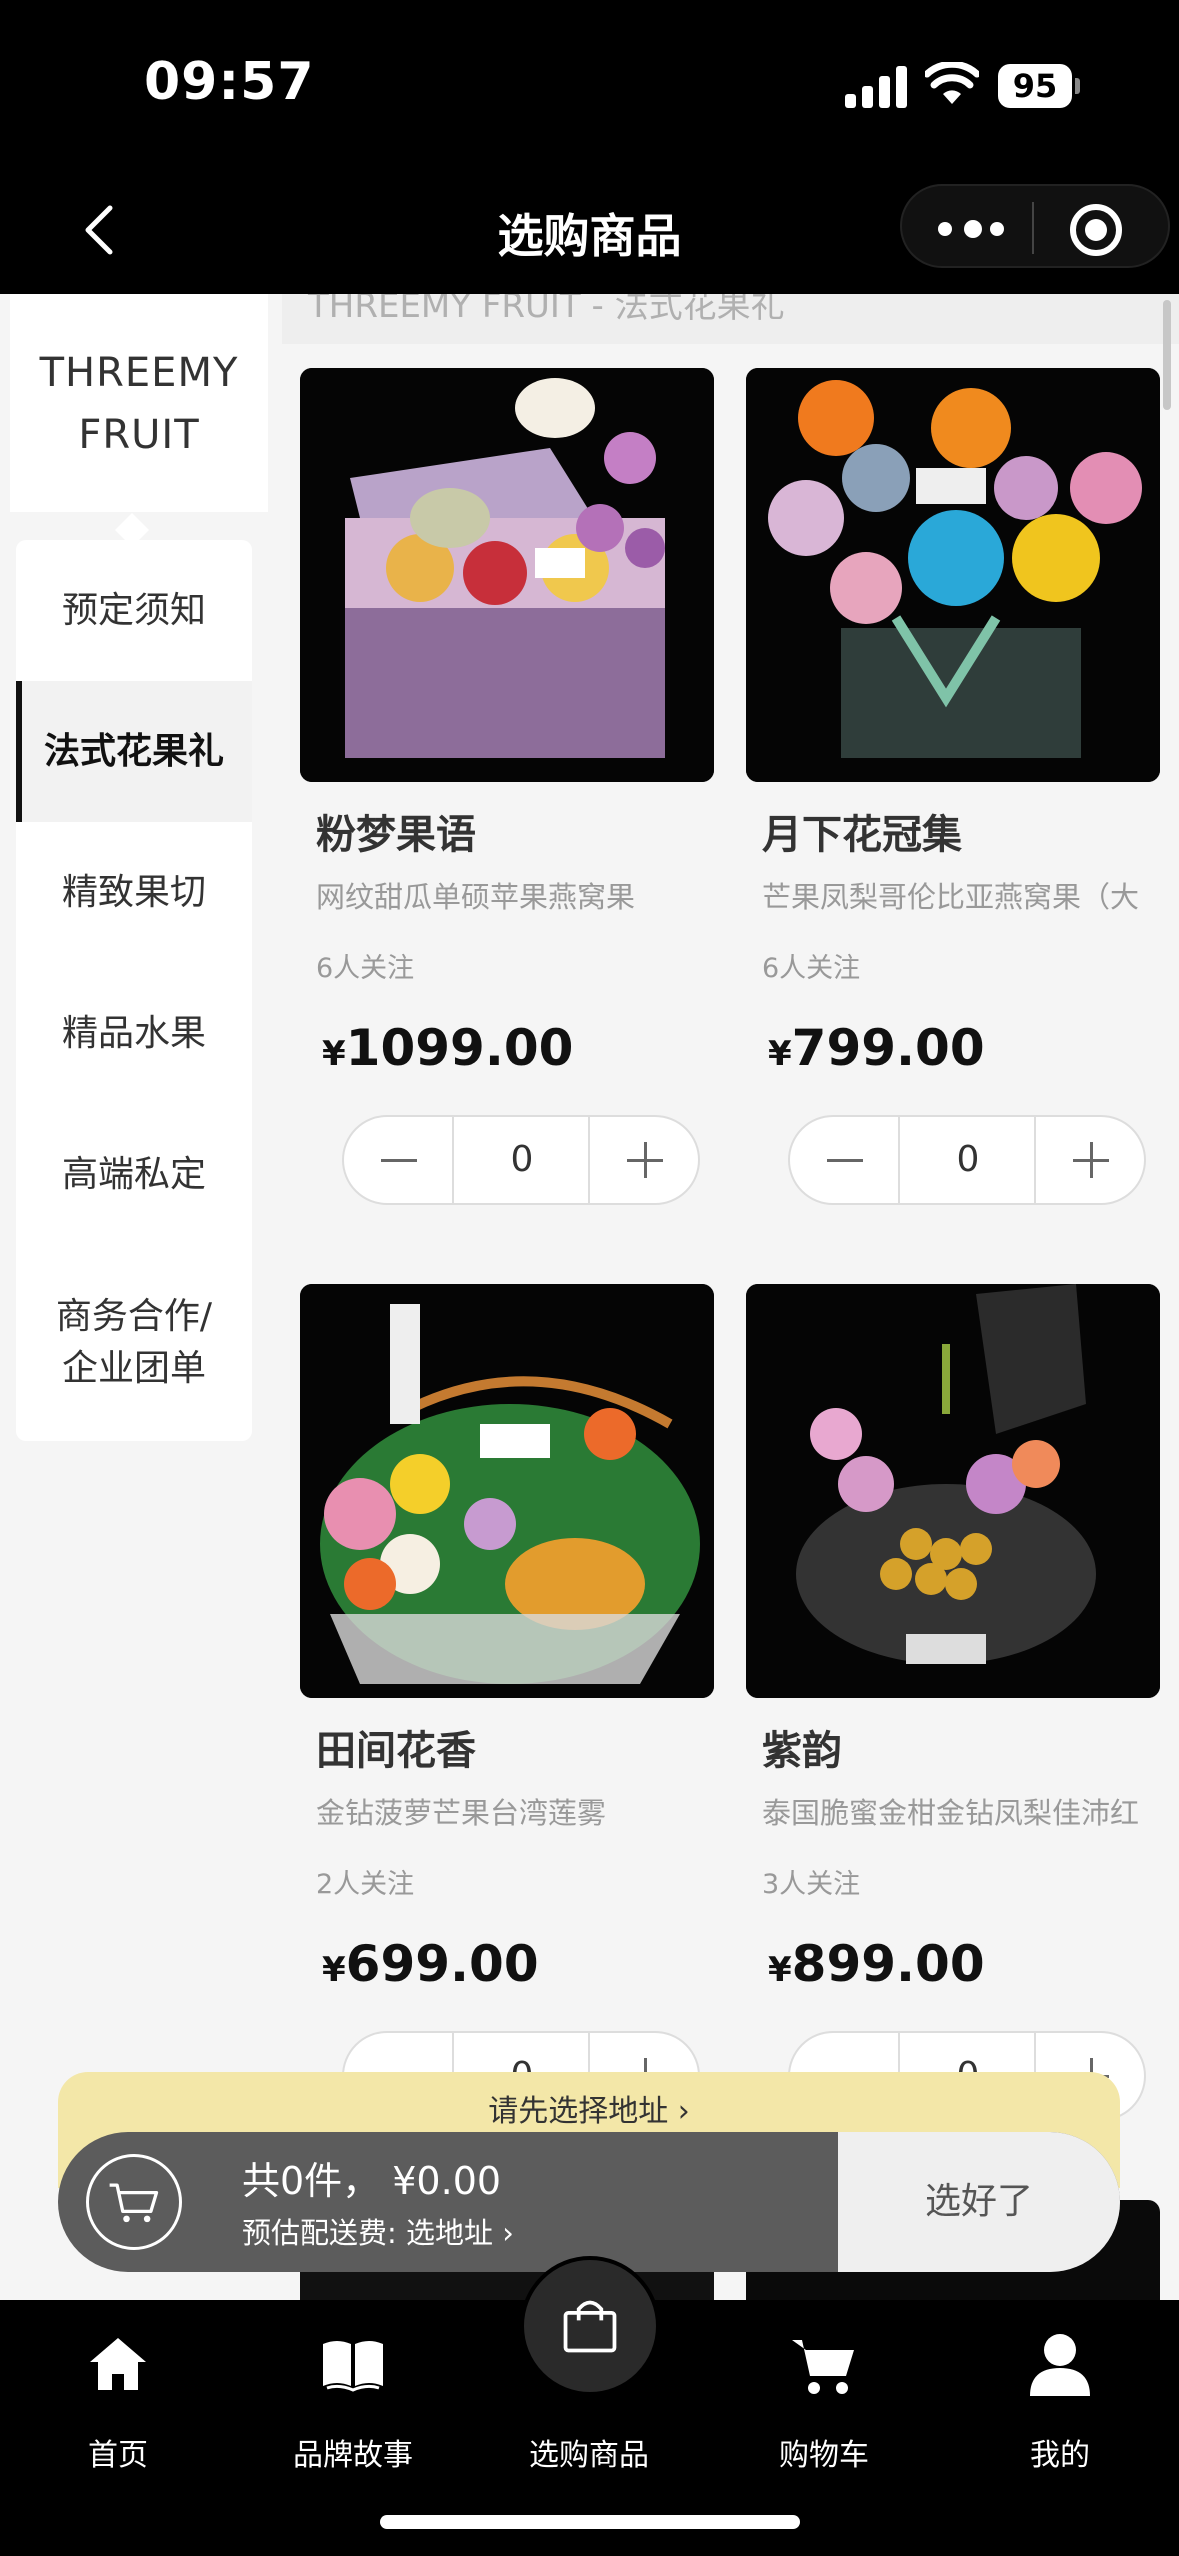  Describe the element at coordinates (979, 2202) in the screenshot. I see `checkout-button: 选好了` at that location.